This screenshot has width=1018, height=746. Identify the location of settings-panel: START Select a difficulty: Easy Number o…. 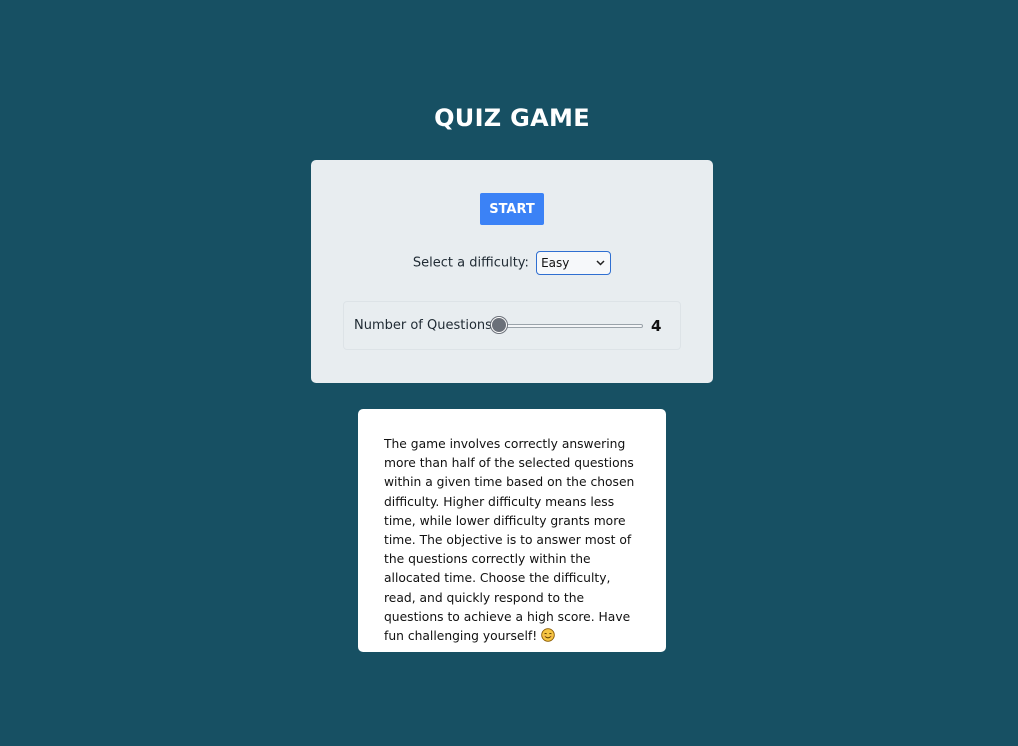
(512, 271).